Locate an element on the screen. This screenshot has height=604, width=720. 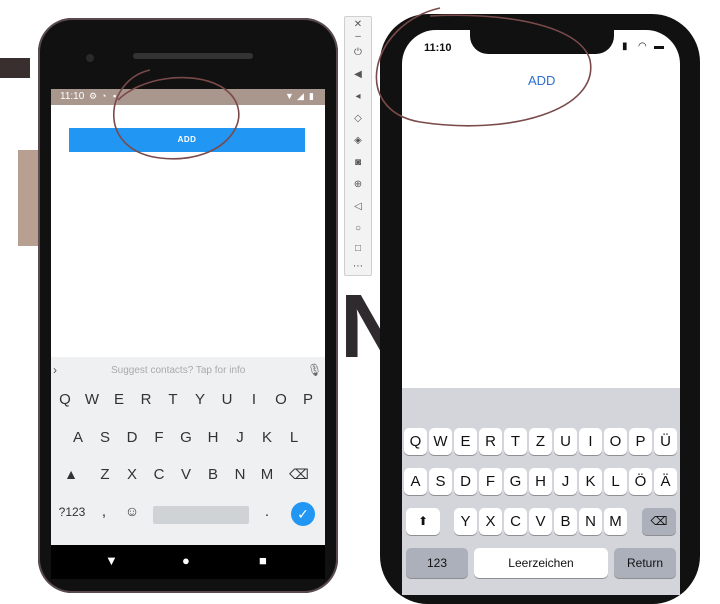
expand-chevron-icon: › is located at coordinates (59, 371).